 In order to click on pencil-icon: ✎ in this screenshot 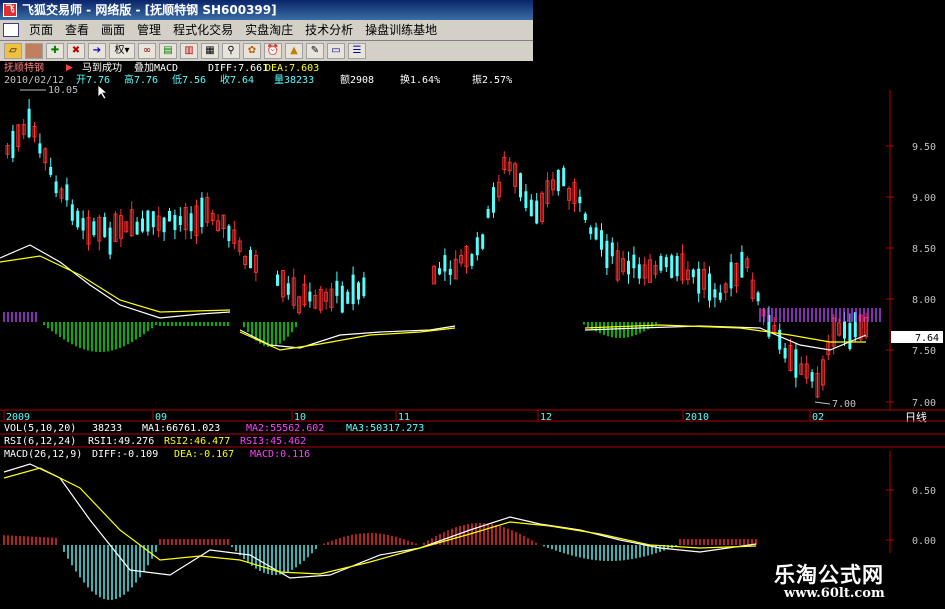, I will do `click(315, 51)`.